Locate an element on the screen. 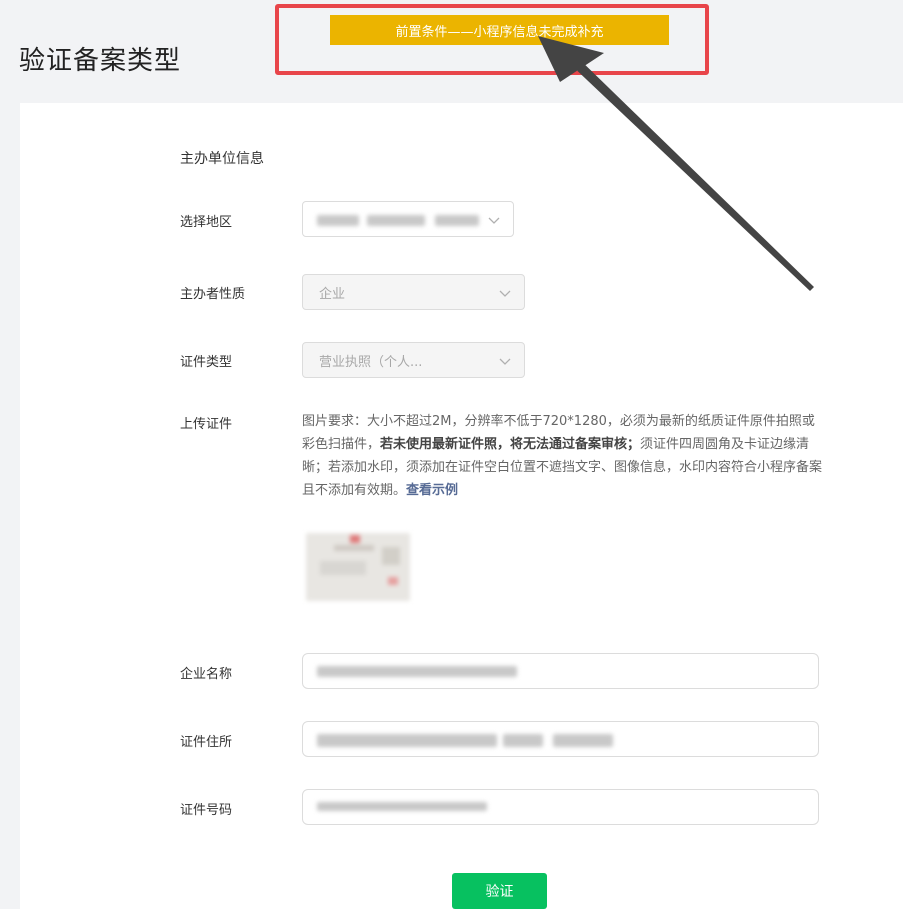  region-select is located at coordinates (408, 219).